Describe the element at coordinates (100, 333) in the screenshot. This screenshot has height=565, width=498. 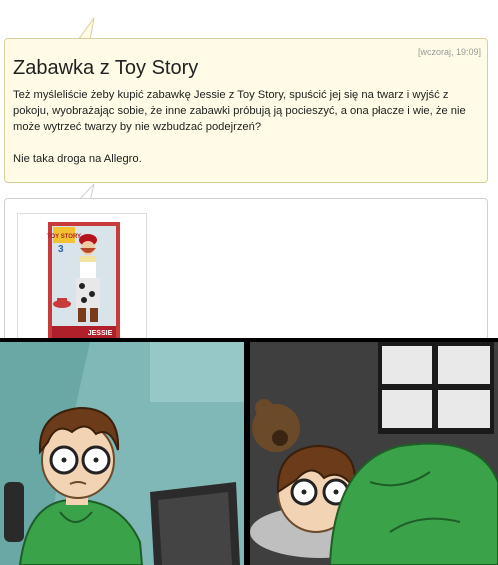
I see `box-label: JESSIE` at that location.